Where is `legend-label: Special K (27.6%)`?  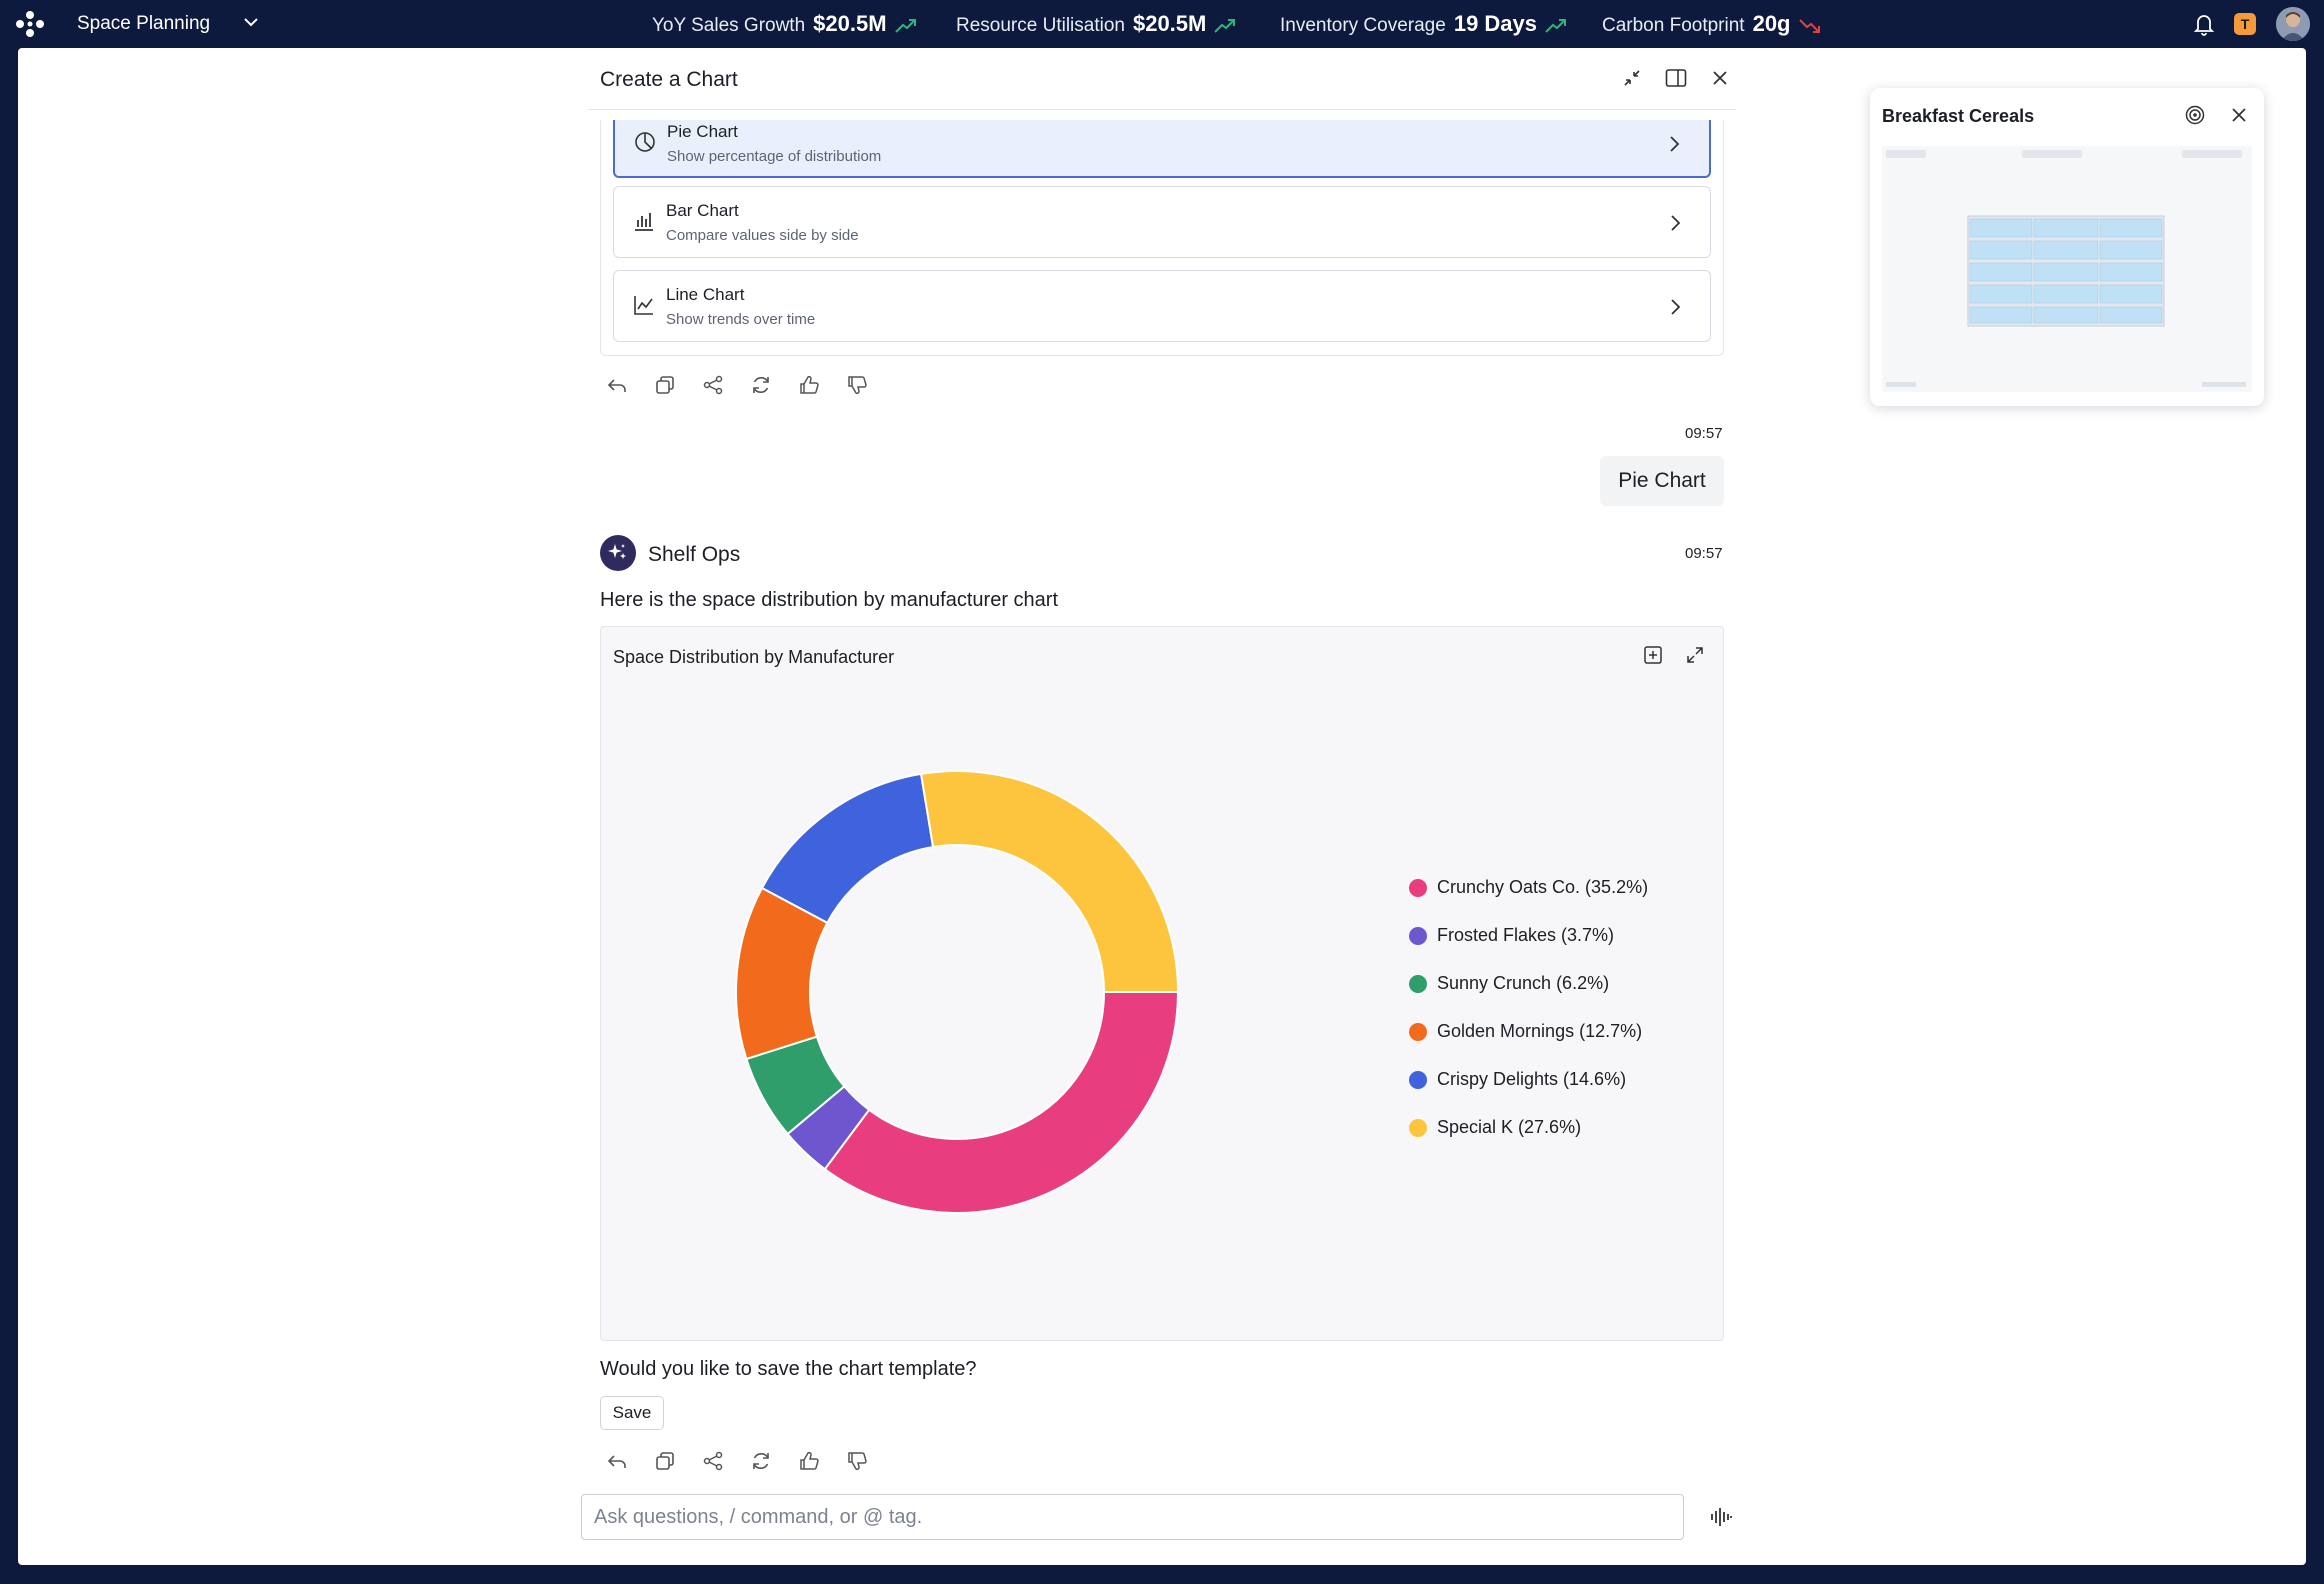 legend-label: Special K (27.6%) is located at coordinates (1509, 1127).